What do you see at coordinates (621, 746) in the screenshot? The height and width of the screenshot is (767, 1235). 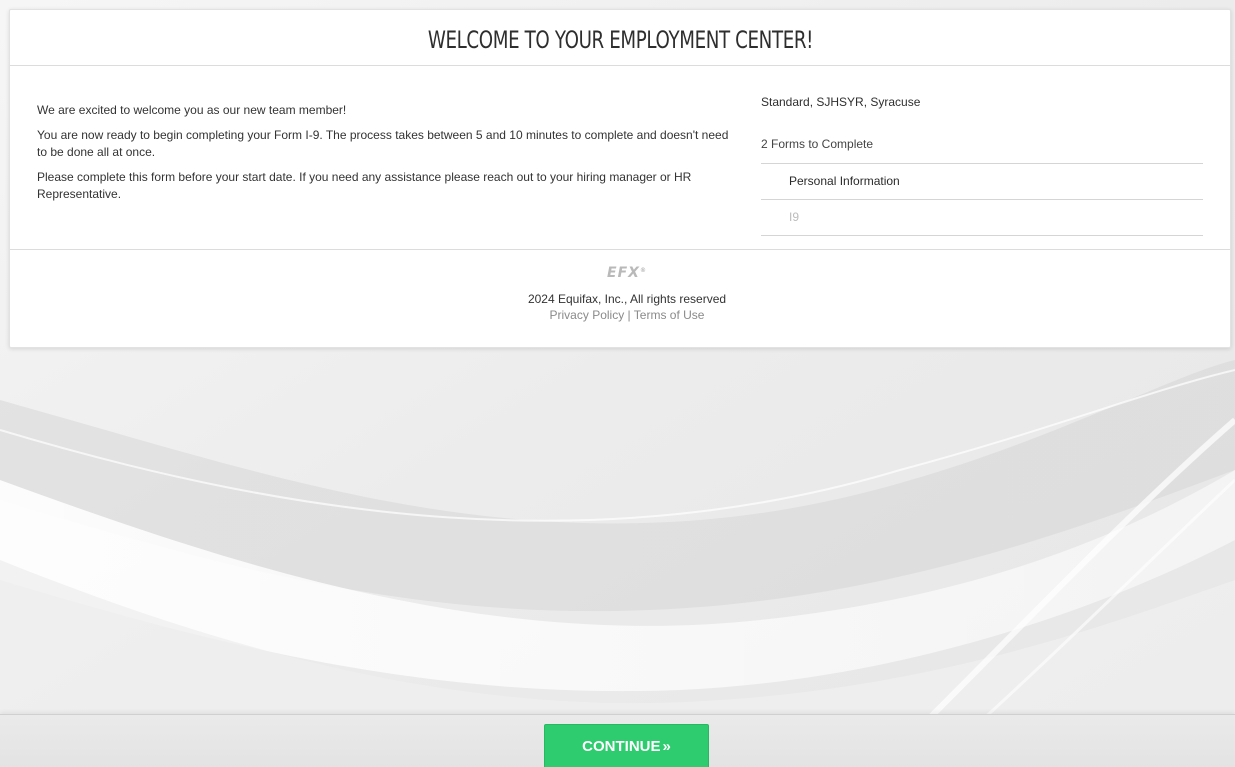 I see `continue-label: CONTINUE` at bounding box center [621, 746].